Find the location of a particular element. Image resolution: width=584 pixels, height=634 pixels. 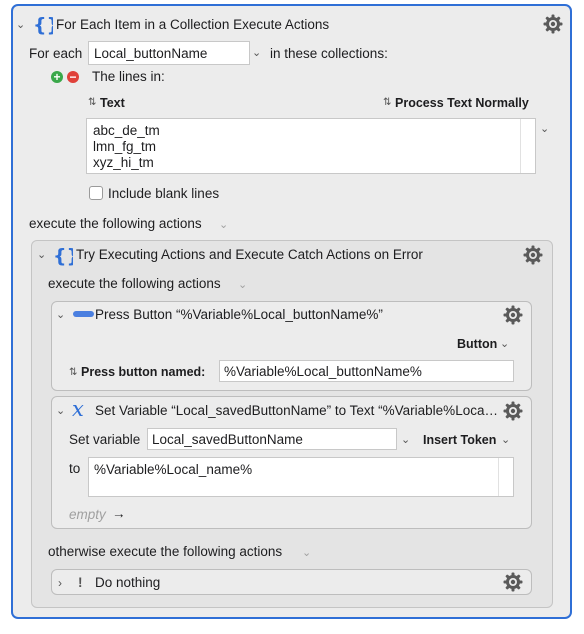

for-each-variable-field: Local_buttonName is located at coordinates (169, 53).